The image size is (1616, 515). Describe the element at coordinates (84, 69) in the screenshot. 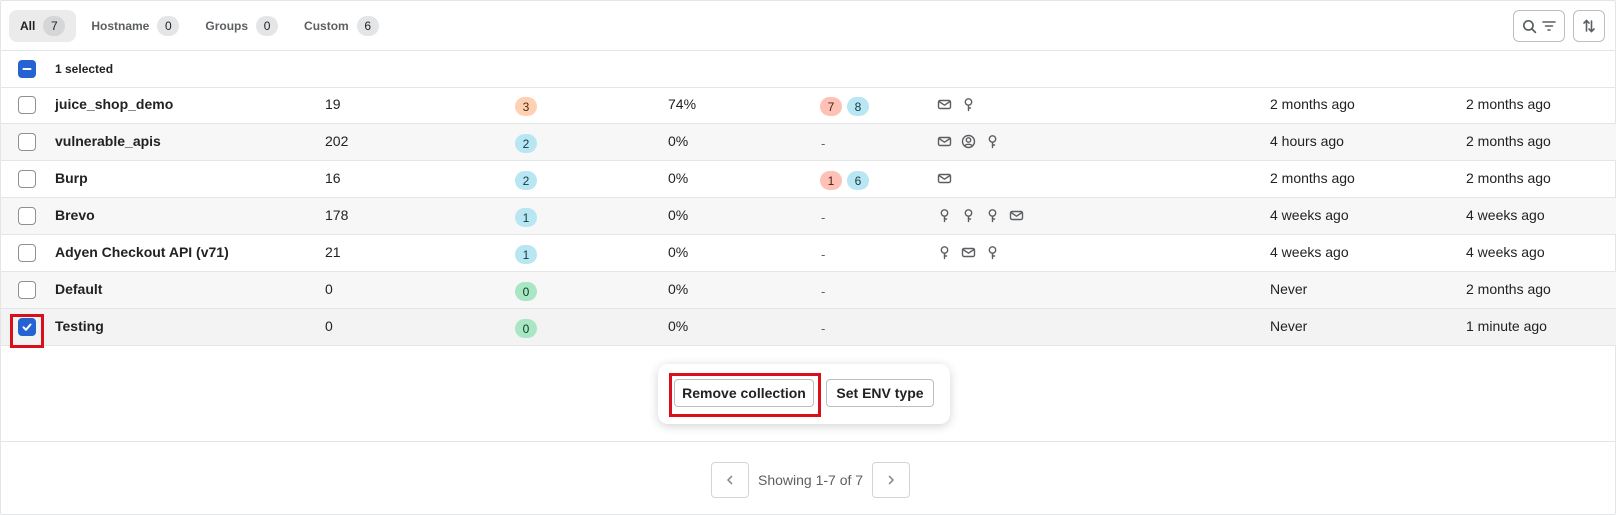

I see `selected-count: 1 selected` at that location.